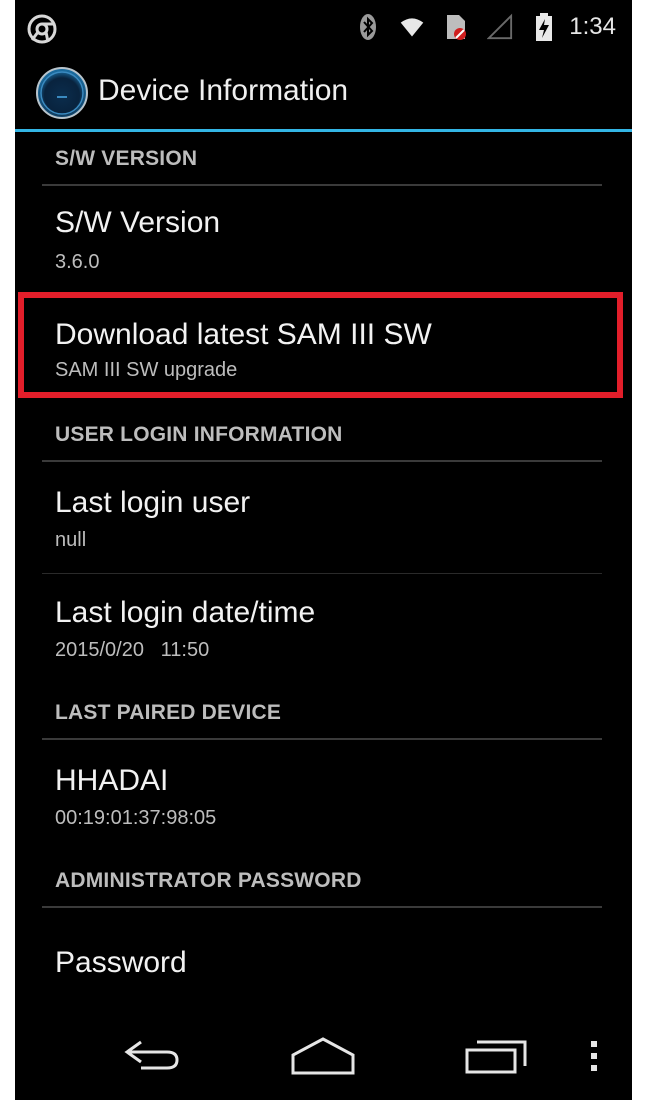 Image resolution: width=650 pixels, height=1109 pixels. I want to click on section-header-label: S/W VERSION, so click(126, 158).